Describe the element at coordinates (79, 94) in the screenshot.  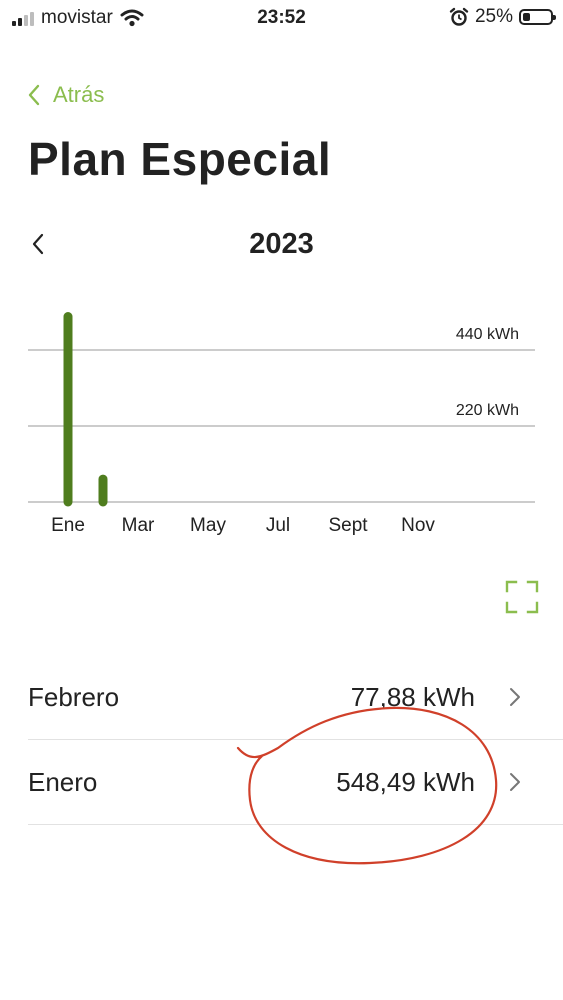
I see `back-label: Atrás` at that location.